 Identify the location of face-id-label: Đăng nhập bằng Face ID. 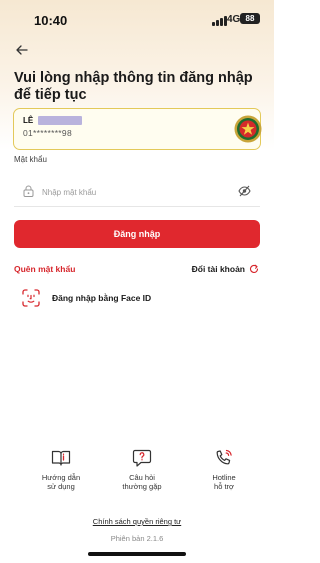
(102, 298).